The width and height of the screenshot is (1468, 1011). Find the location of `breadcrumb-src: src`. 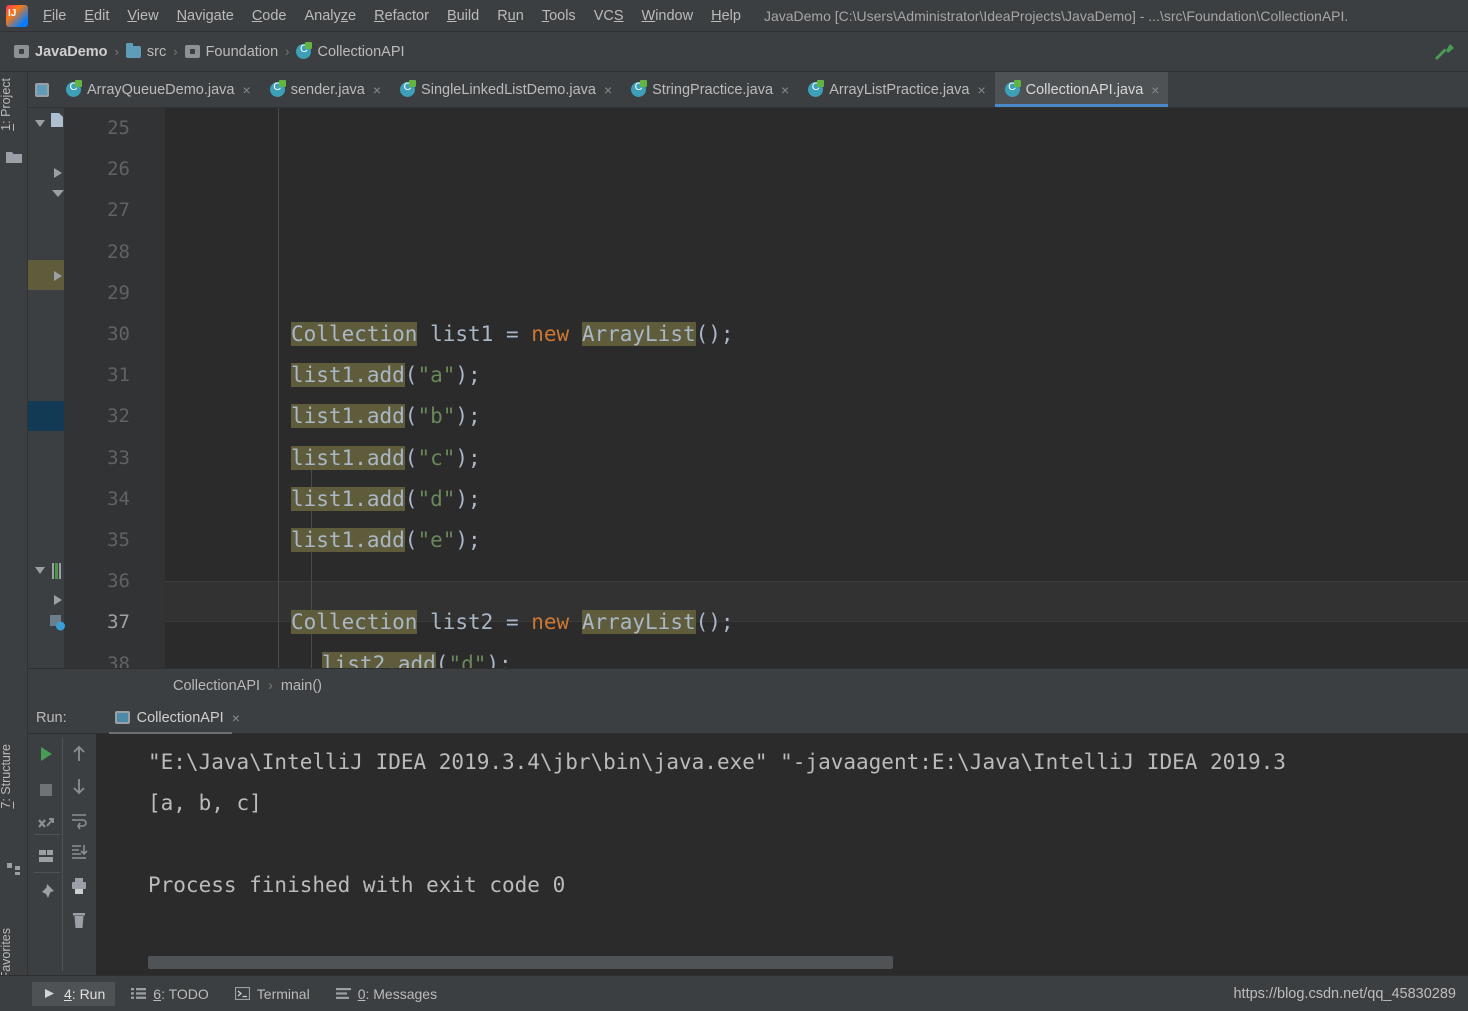

breadcrumb-src: src is located at coordinates (146, 51).